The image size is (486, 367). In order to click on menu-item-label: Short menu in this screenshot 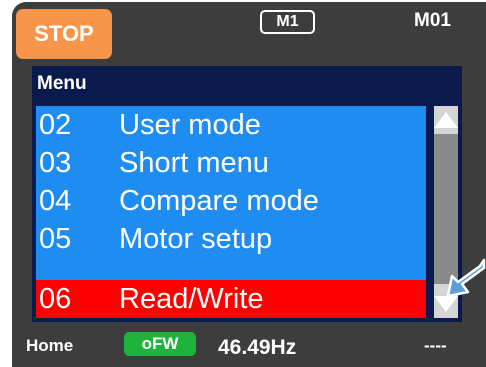, I will do `click(194, 162)`.